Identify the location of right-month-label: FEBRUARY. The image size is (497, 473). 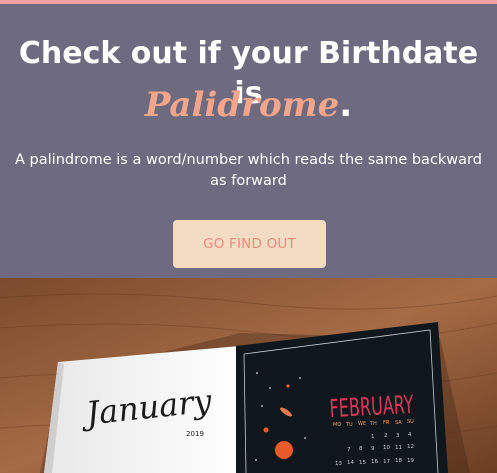
(372, 406).